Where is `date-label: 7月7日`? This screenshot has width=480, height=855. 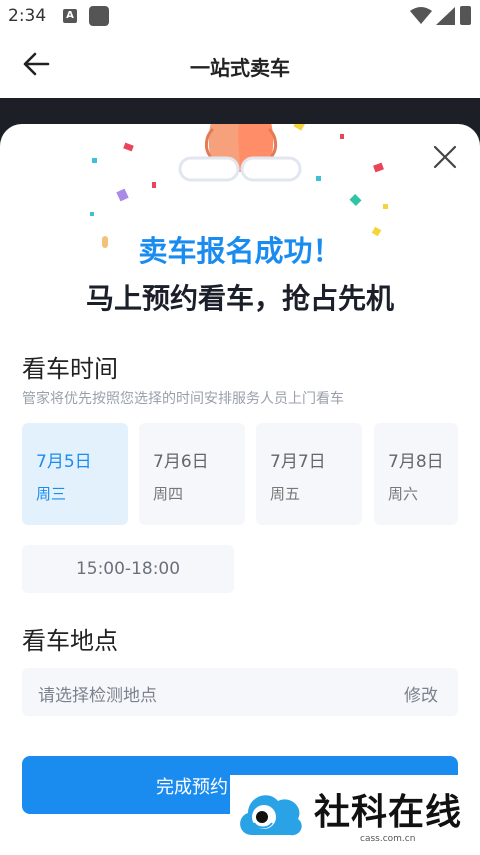
date-label: 7月7日 is located at coordinates (298, 462).